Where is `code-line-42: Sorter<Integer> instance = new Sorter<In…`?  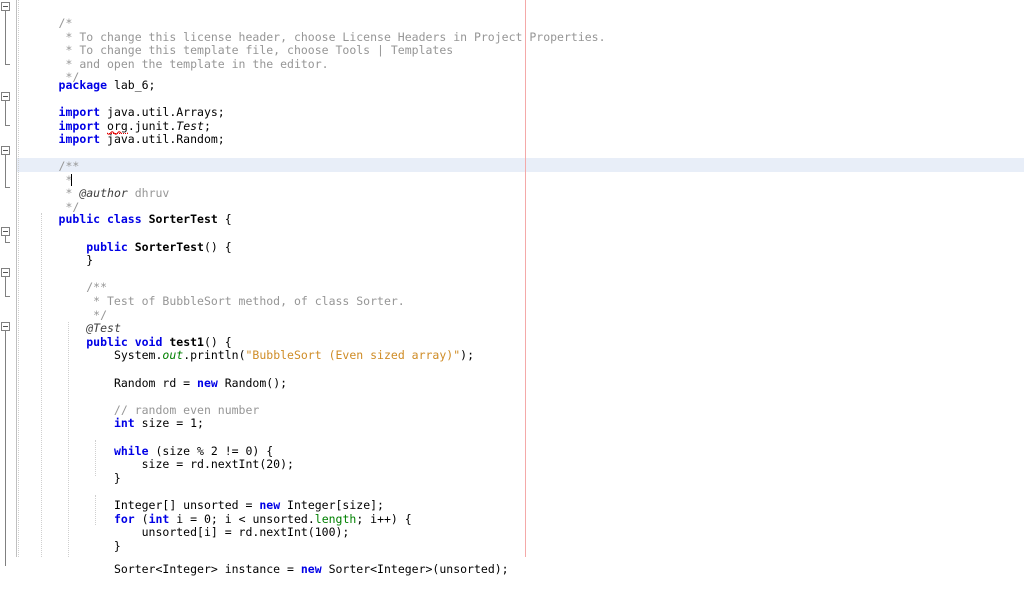
code-line-42: Sorter<Integer> instance = new Sorter<In… is located at coordinates (263, 562).